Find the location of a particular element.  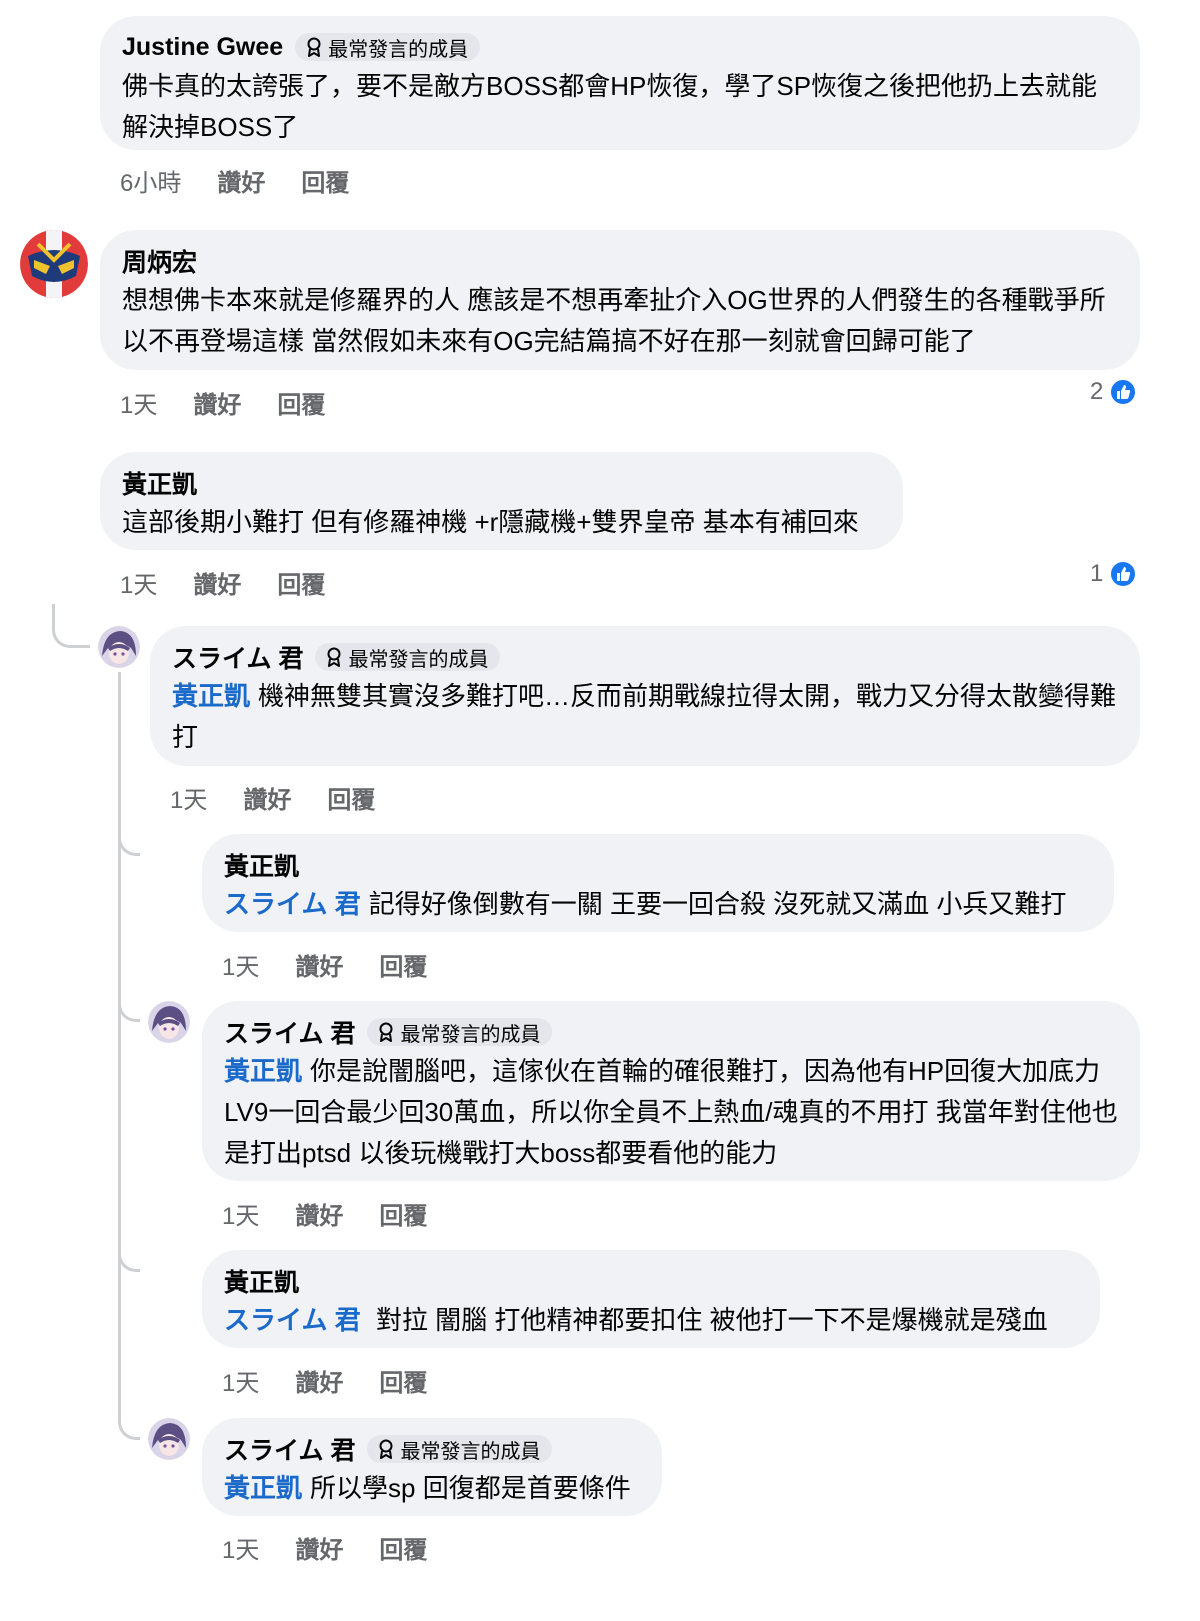

comment-bubble: 黃正凱 這部後期小難打 但有修羅神機 +r隱藏機+雙界皇帝 基本有補回來 is located at coordinates (501, 501).